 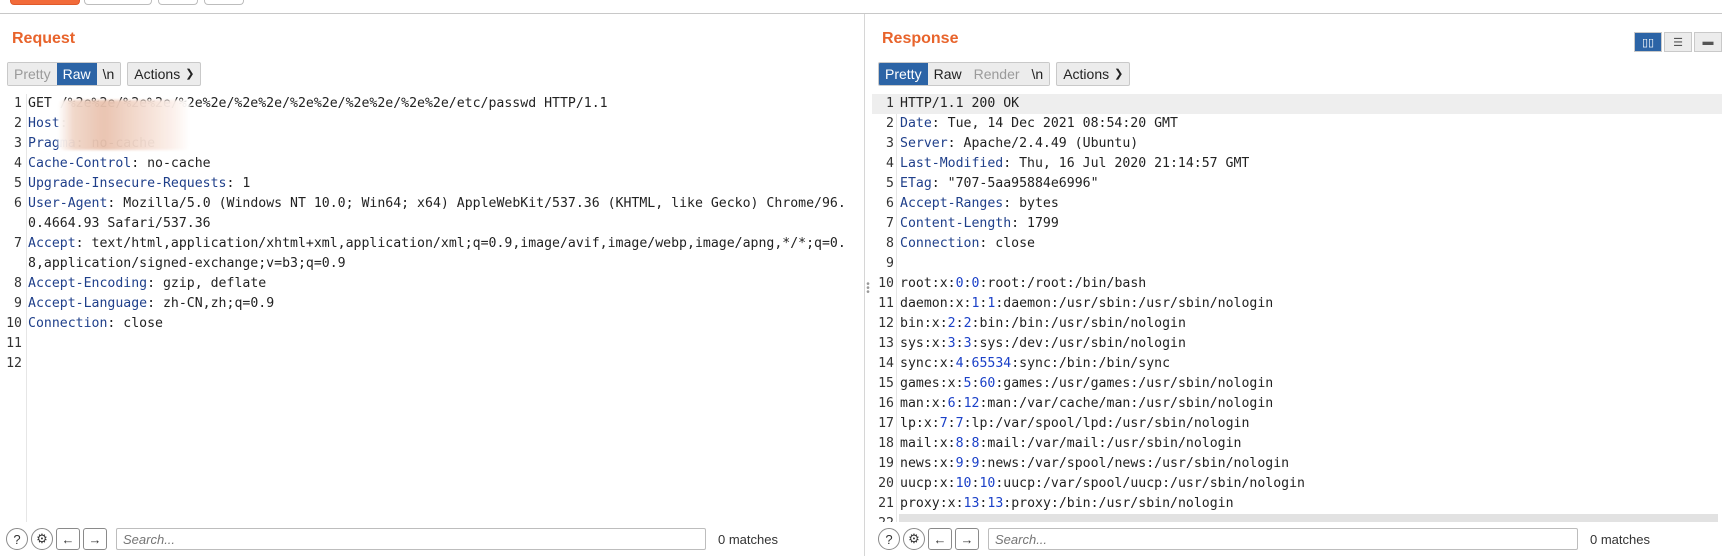 I want to click on split-vertical-icon: ▯▯, so click(x=1648, y=42).